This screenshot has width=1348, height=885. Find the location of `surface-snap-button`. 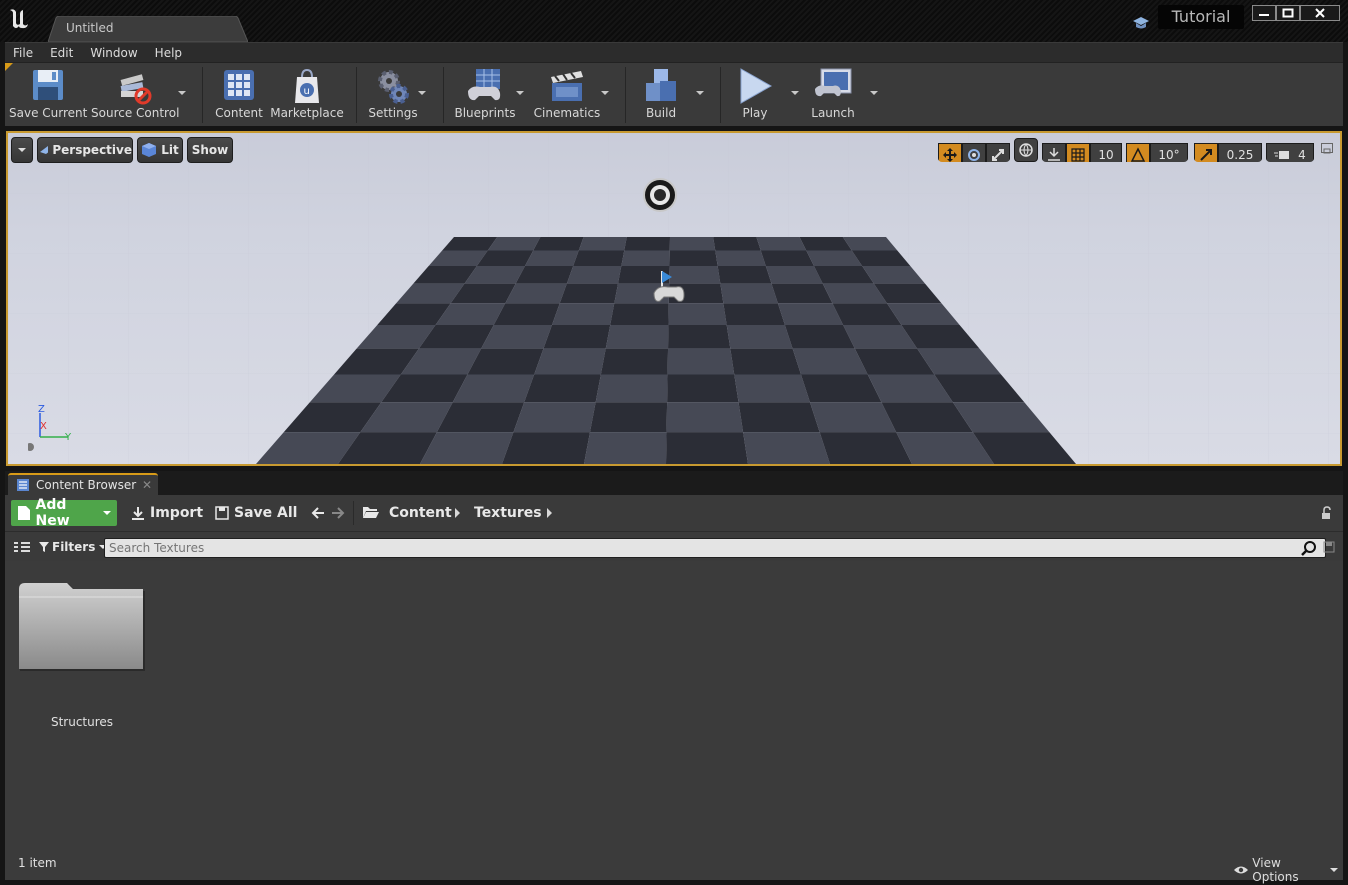

surface-snap-button is located at coordinates (1054, 152).